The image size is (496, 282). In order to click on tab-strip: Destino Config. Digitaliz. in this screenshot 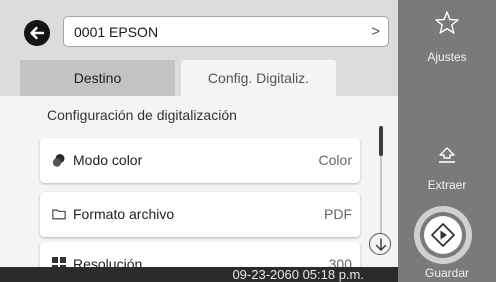, I will do `click(199, 78)`.